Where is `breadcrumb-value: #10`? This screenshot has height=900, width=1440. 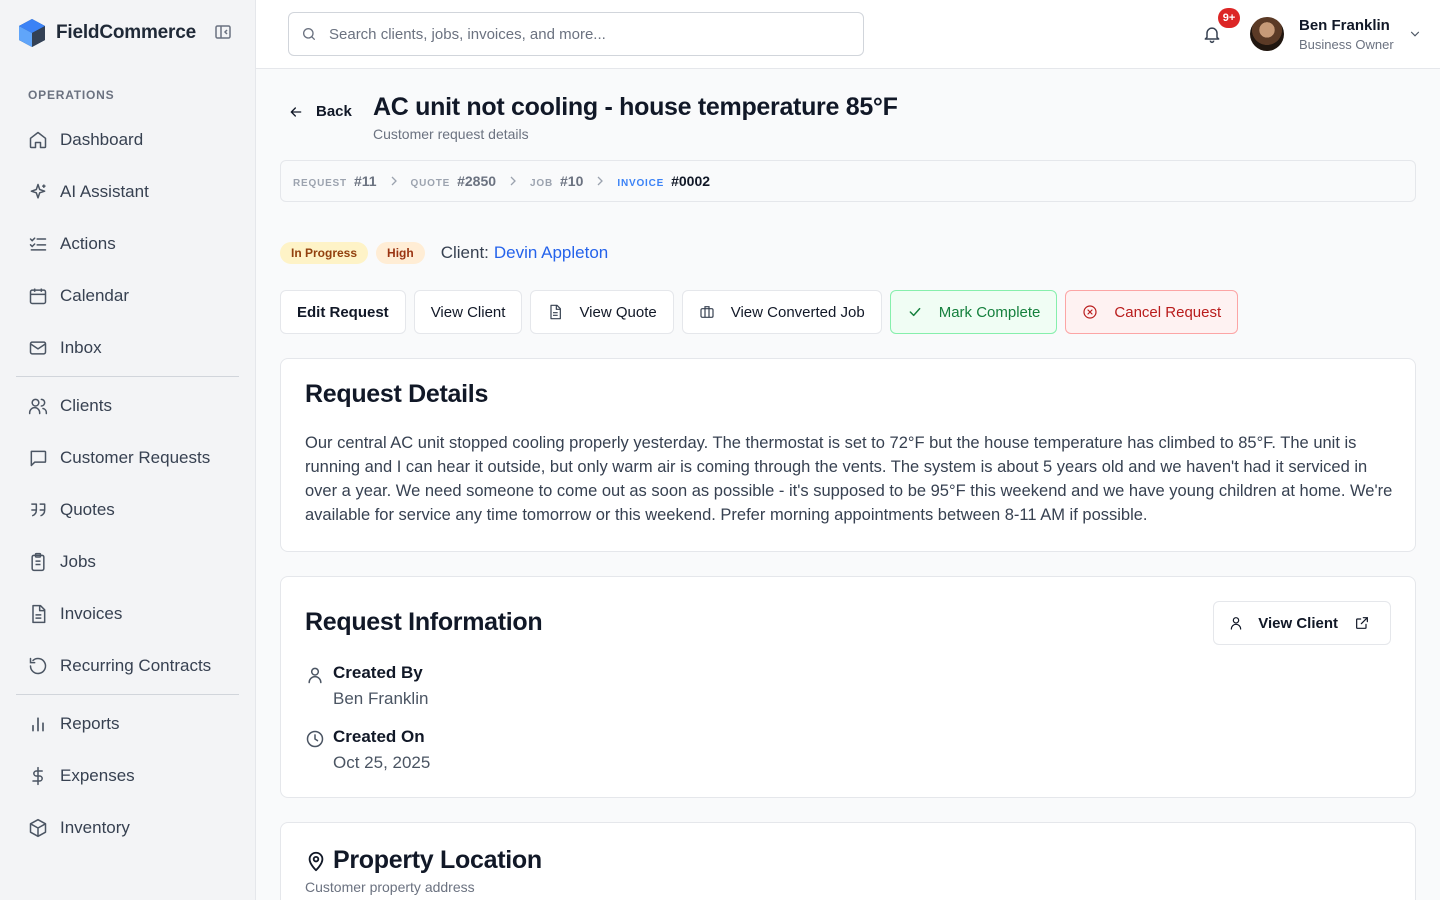 breadcrumb-value: #10 is located at coordinates (572, 181).